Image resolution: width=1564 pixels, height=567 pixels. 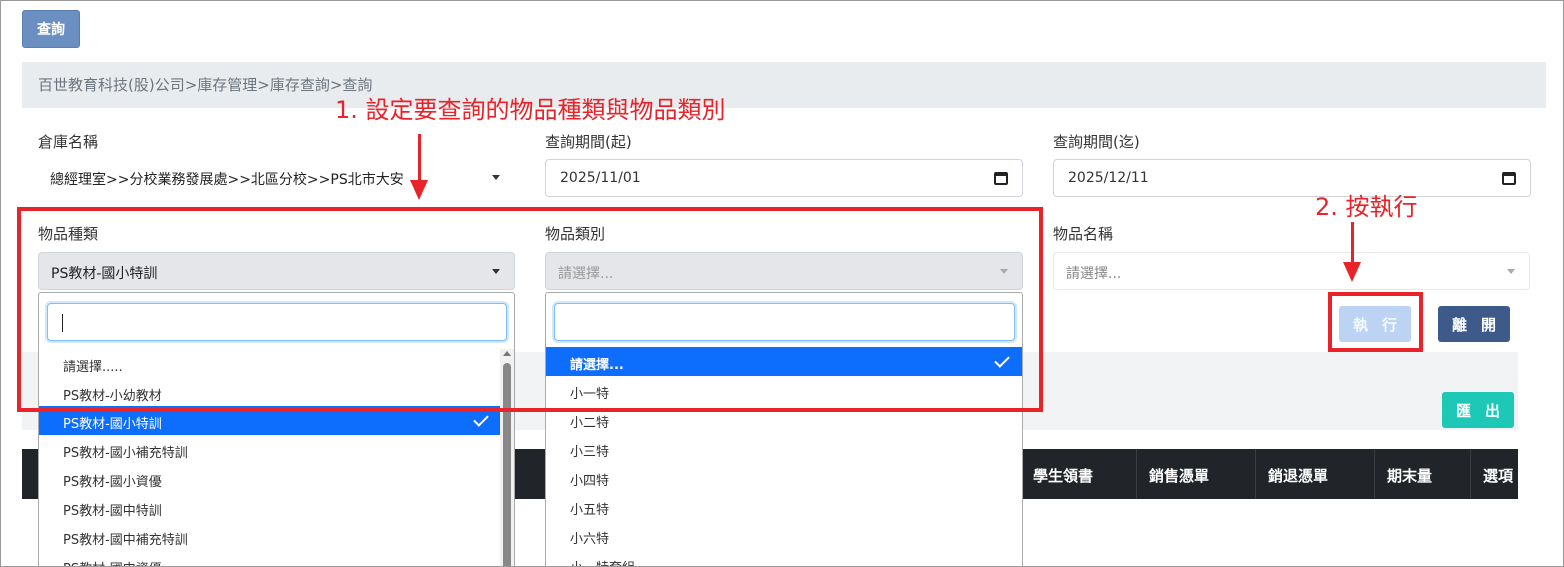 I want to click on list-item: 小一特套組, so click(x=784, y=558).